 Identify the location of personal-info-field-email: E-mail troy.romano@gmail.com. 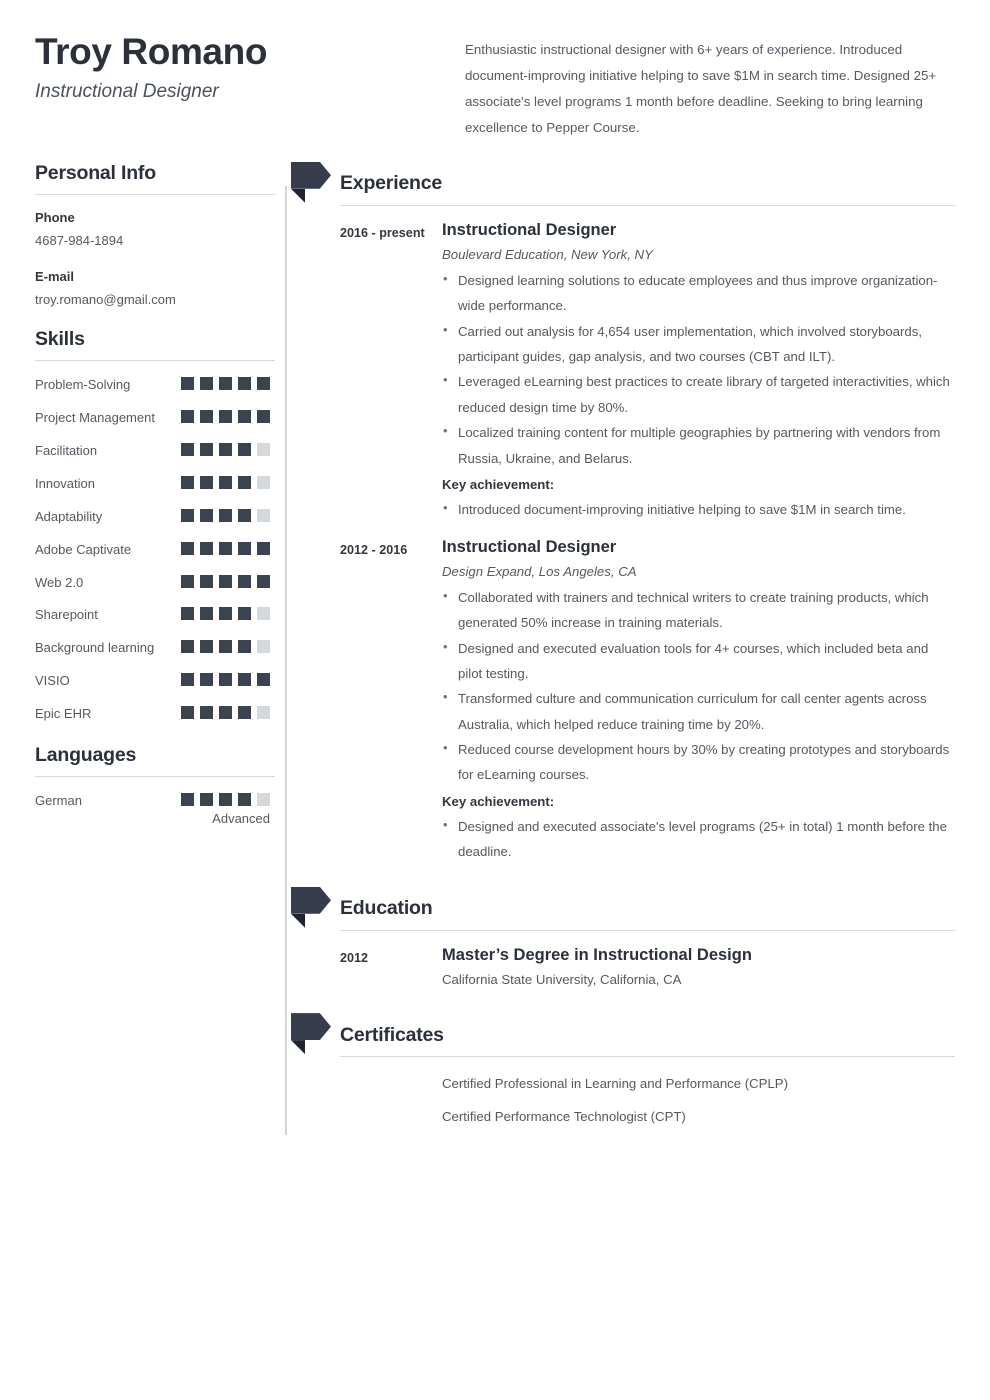
(152, 288).